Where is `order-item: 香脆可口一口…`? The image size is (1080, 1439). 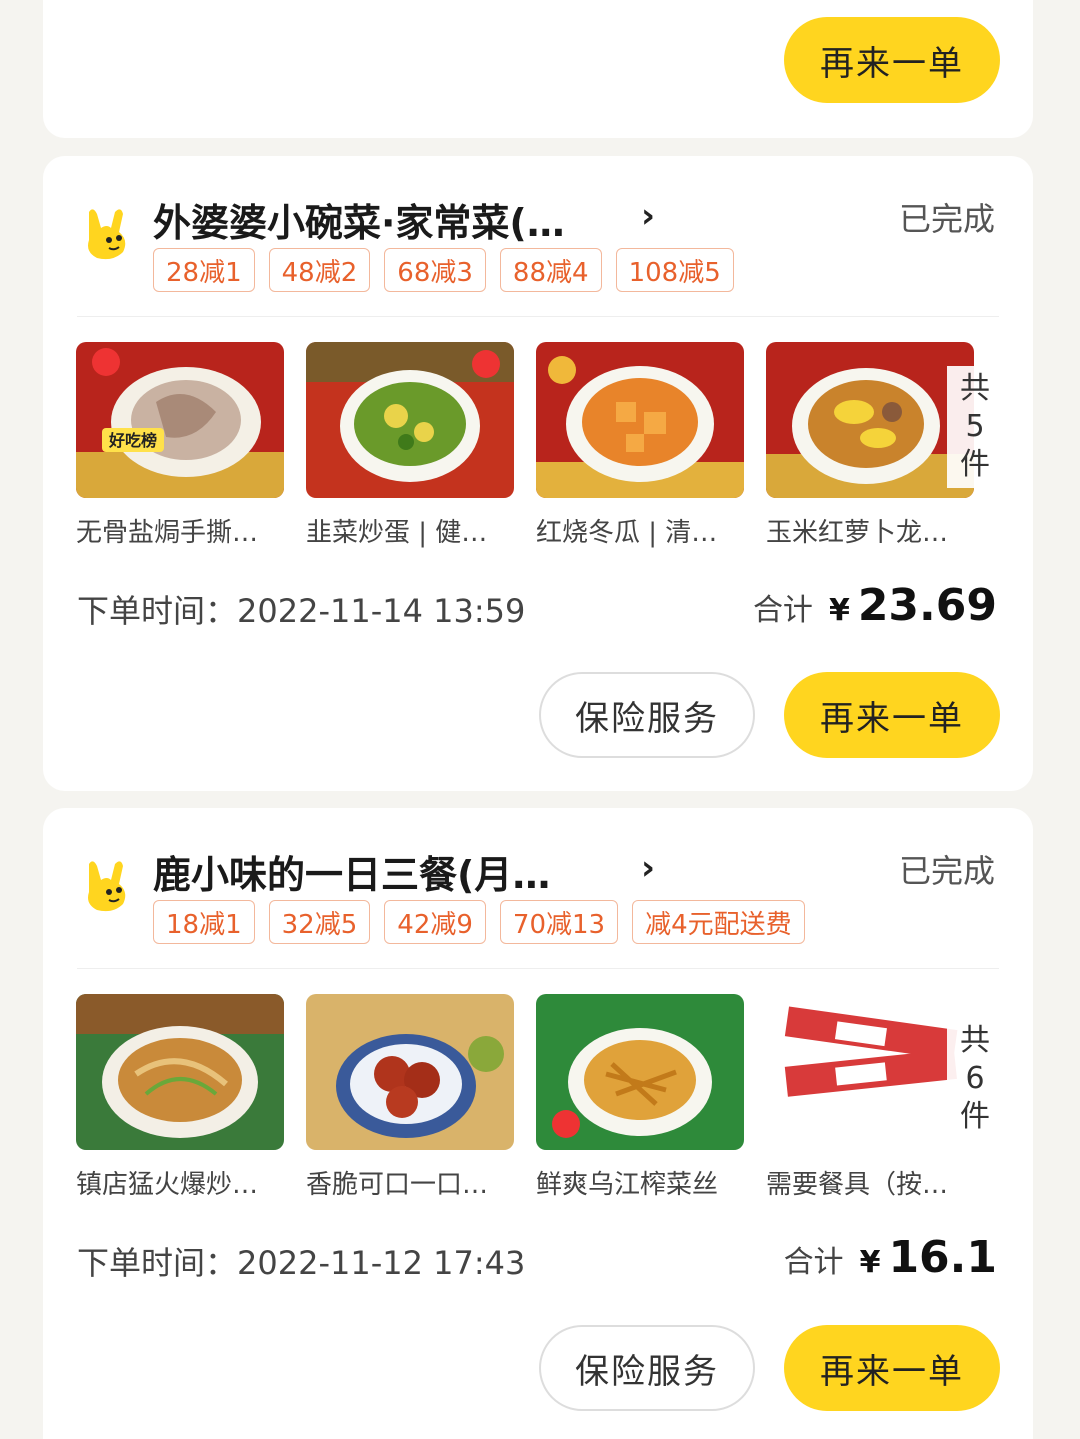 order-item: 香脆可口一口… is located at coordinates (410, 1097).